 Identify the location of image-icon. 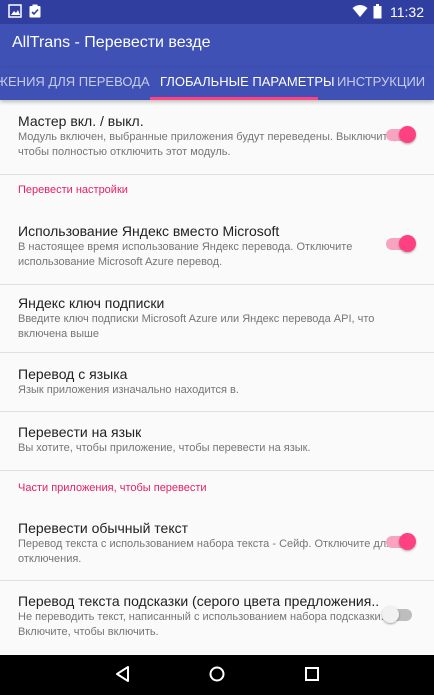
(15, 11).